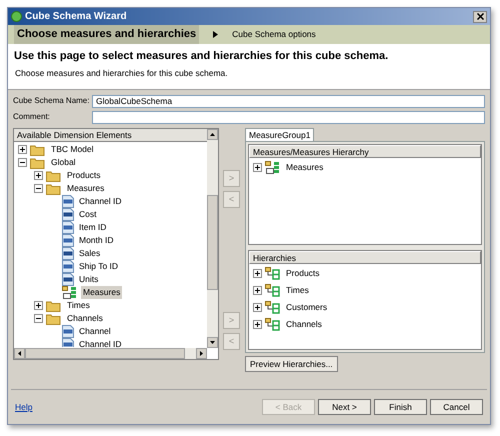 The height and width of the screenshot is (436, 500). Describe the element at coordinates (212, 134) in the screenshot. I see `scroll-up-icon` at that location.